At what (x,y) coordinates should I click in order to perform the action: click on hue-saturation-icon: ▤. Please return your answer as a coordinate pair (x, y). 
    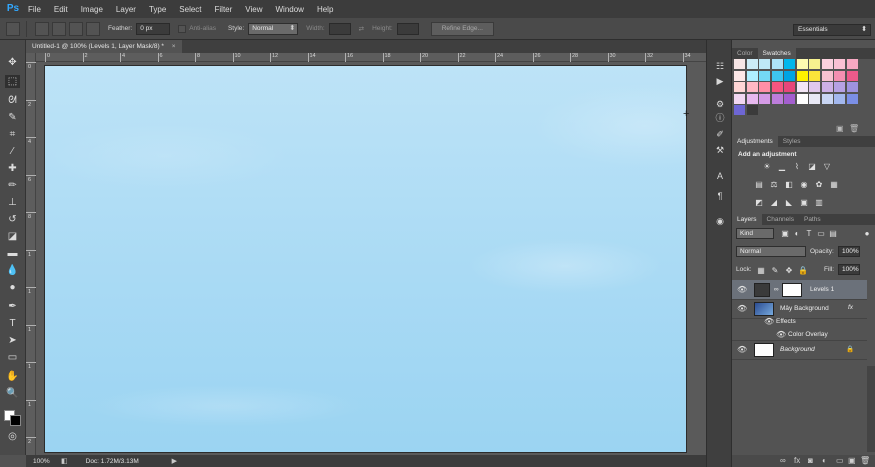
    Looking at the image, I should click on (759, 184).